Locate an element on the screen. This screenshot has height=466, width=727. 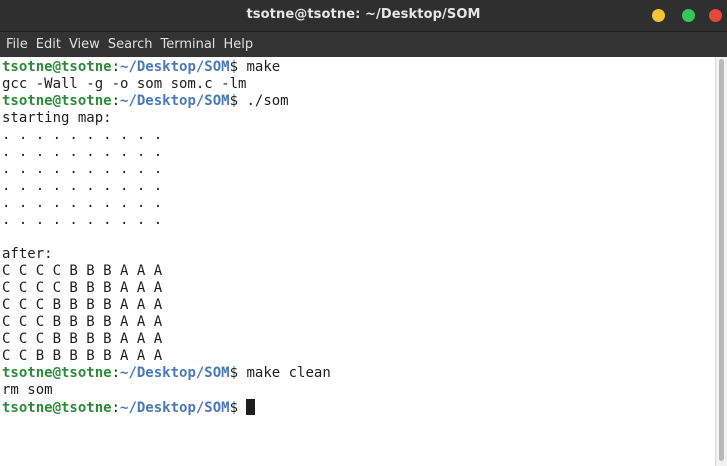
menu-terminal: Terminal is located at coordinates (187, 44).